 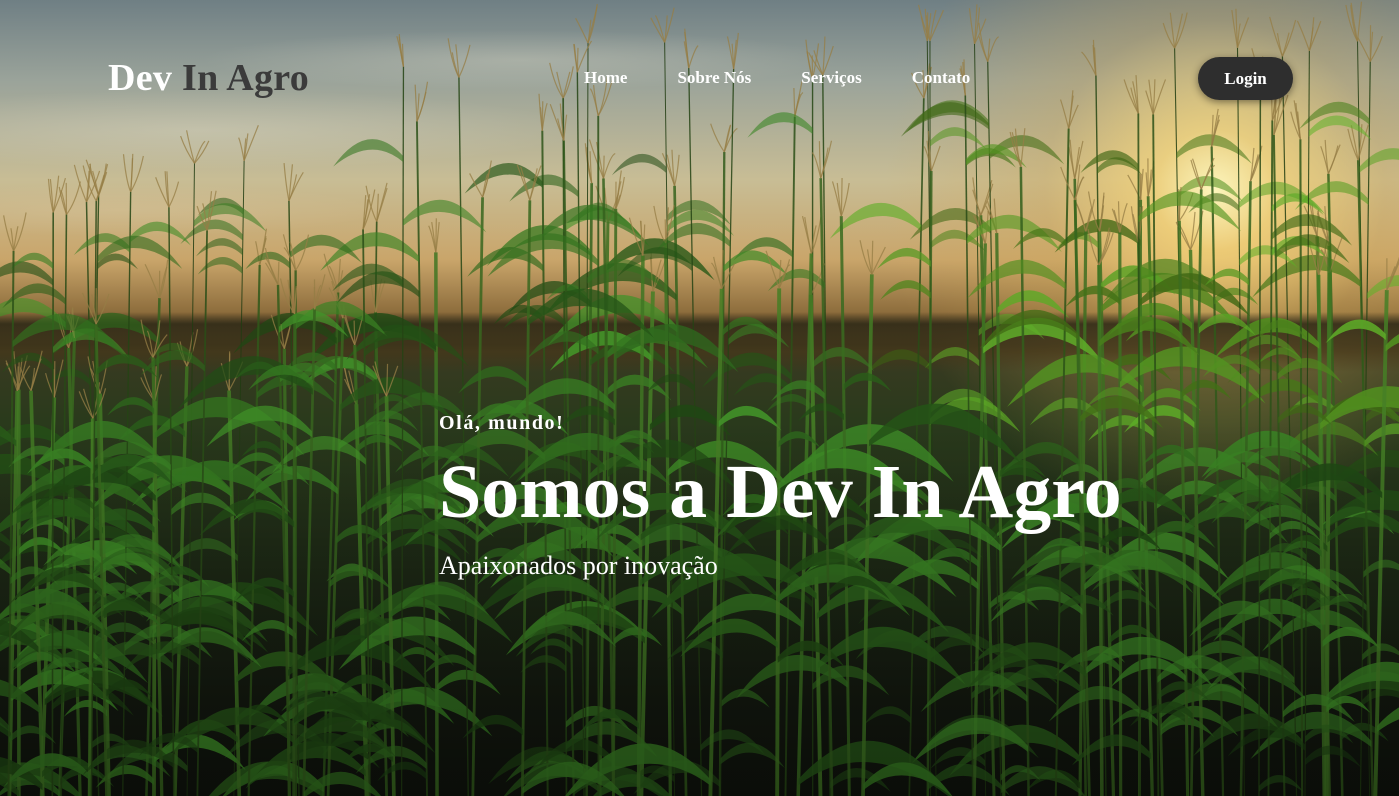 What do you see at coordinates (578, 565) in the screenshot?
I see `hero-subheadline: Apaixonados por inovação` at bounding box center [578, 565].